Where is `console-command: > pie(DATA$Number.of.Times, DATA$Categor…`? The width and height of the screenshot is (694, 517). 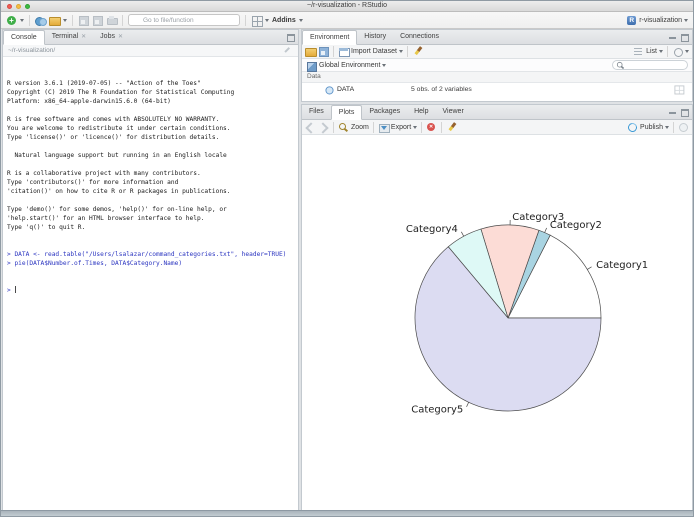
console-command: > pie(DATA$Number.of.Times, DATA$Categor… is located at coordinates (95, 263).